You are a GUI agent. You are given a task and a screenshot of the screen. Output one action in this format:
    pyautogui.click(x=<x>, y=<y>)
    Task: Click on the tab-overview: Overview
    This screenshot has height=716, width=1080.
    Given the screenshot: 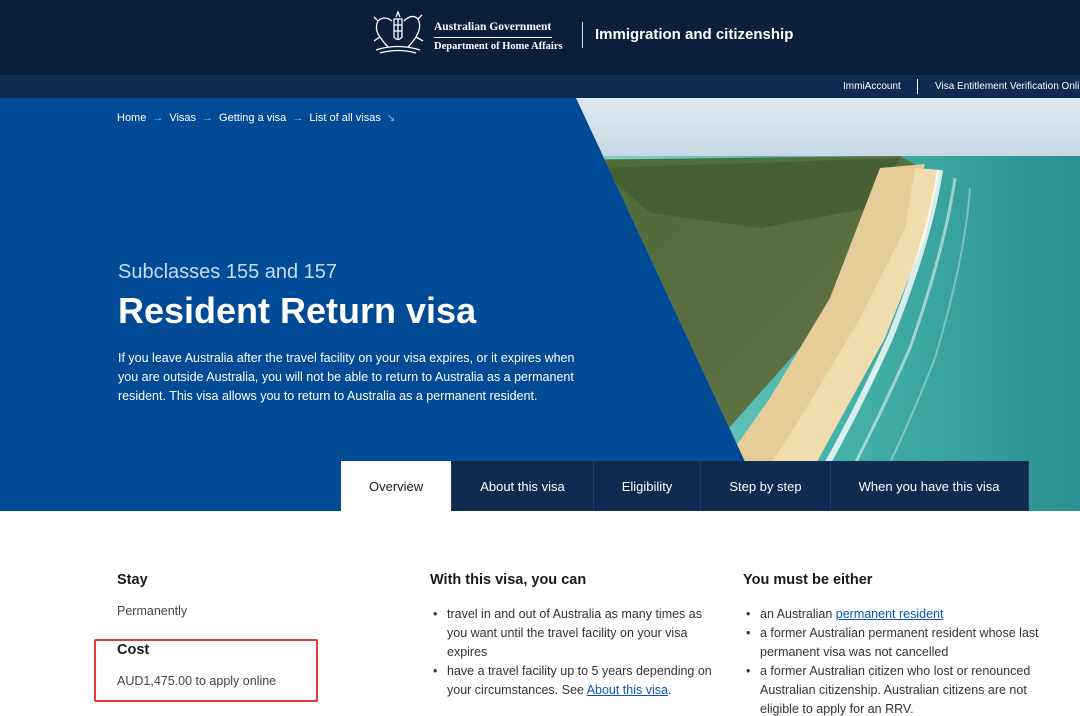 What is the action you would take?
    pyautogui.click(x=397, y=486)
    